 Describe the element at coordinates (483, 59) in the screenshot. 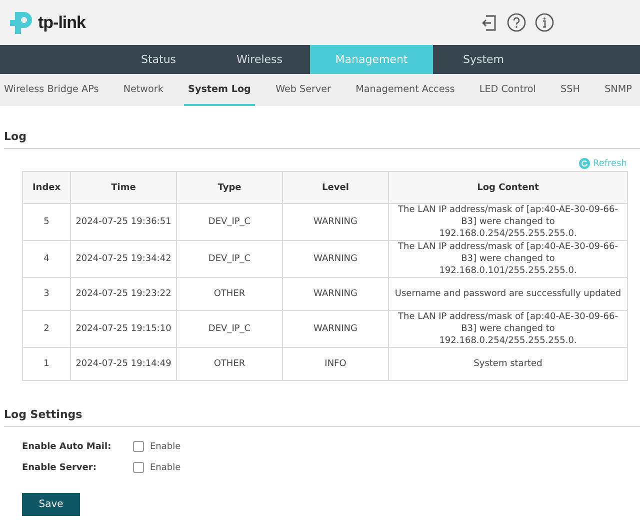

I see `nav-tab: System` at that location.